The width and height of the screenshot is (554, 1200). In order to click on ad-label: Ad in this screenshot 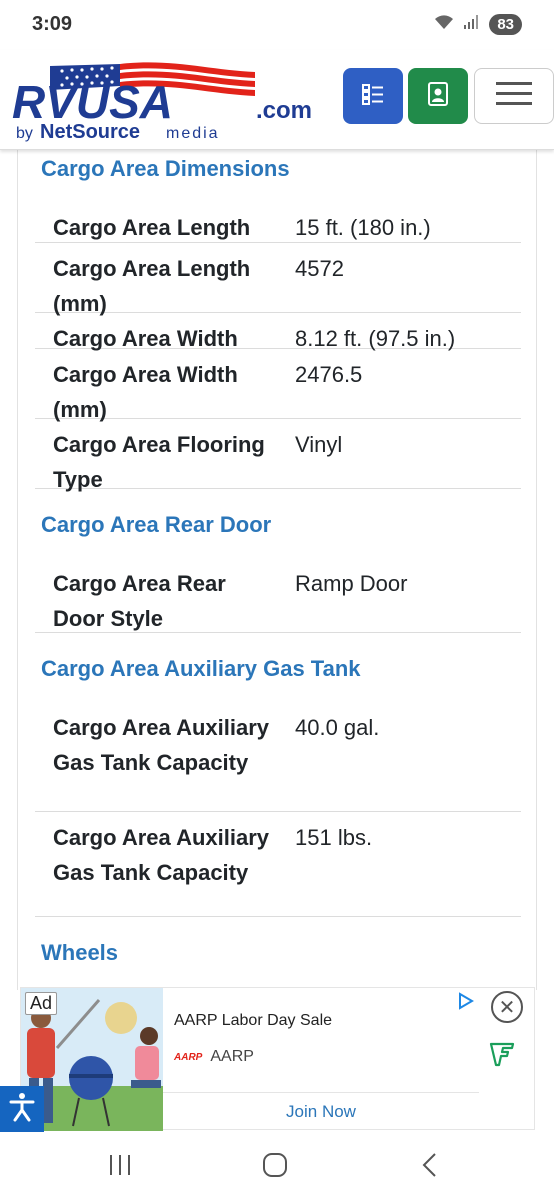, I will do `click(41, 1003)`.